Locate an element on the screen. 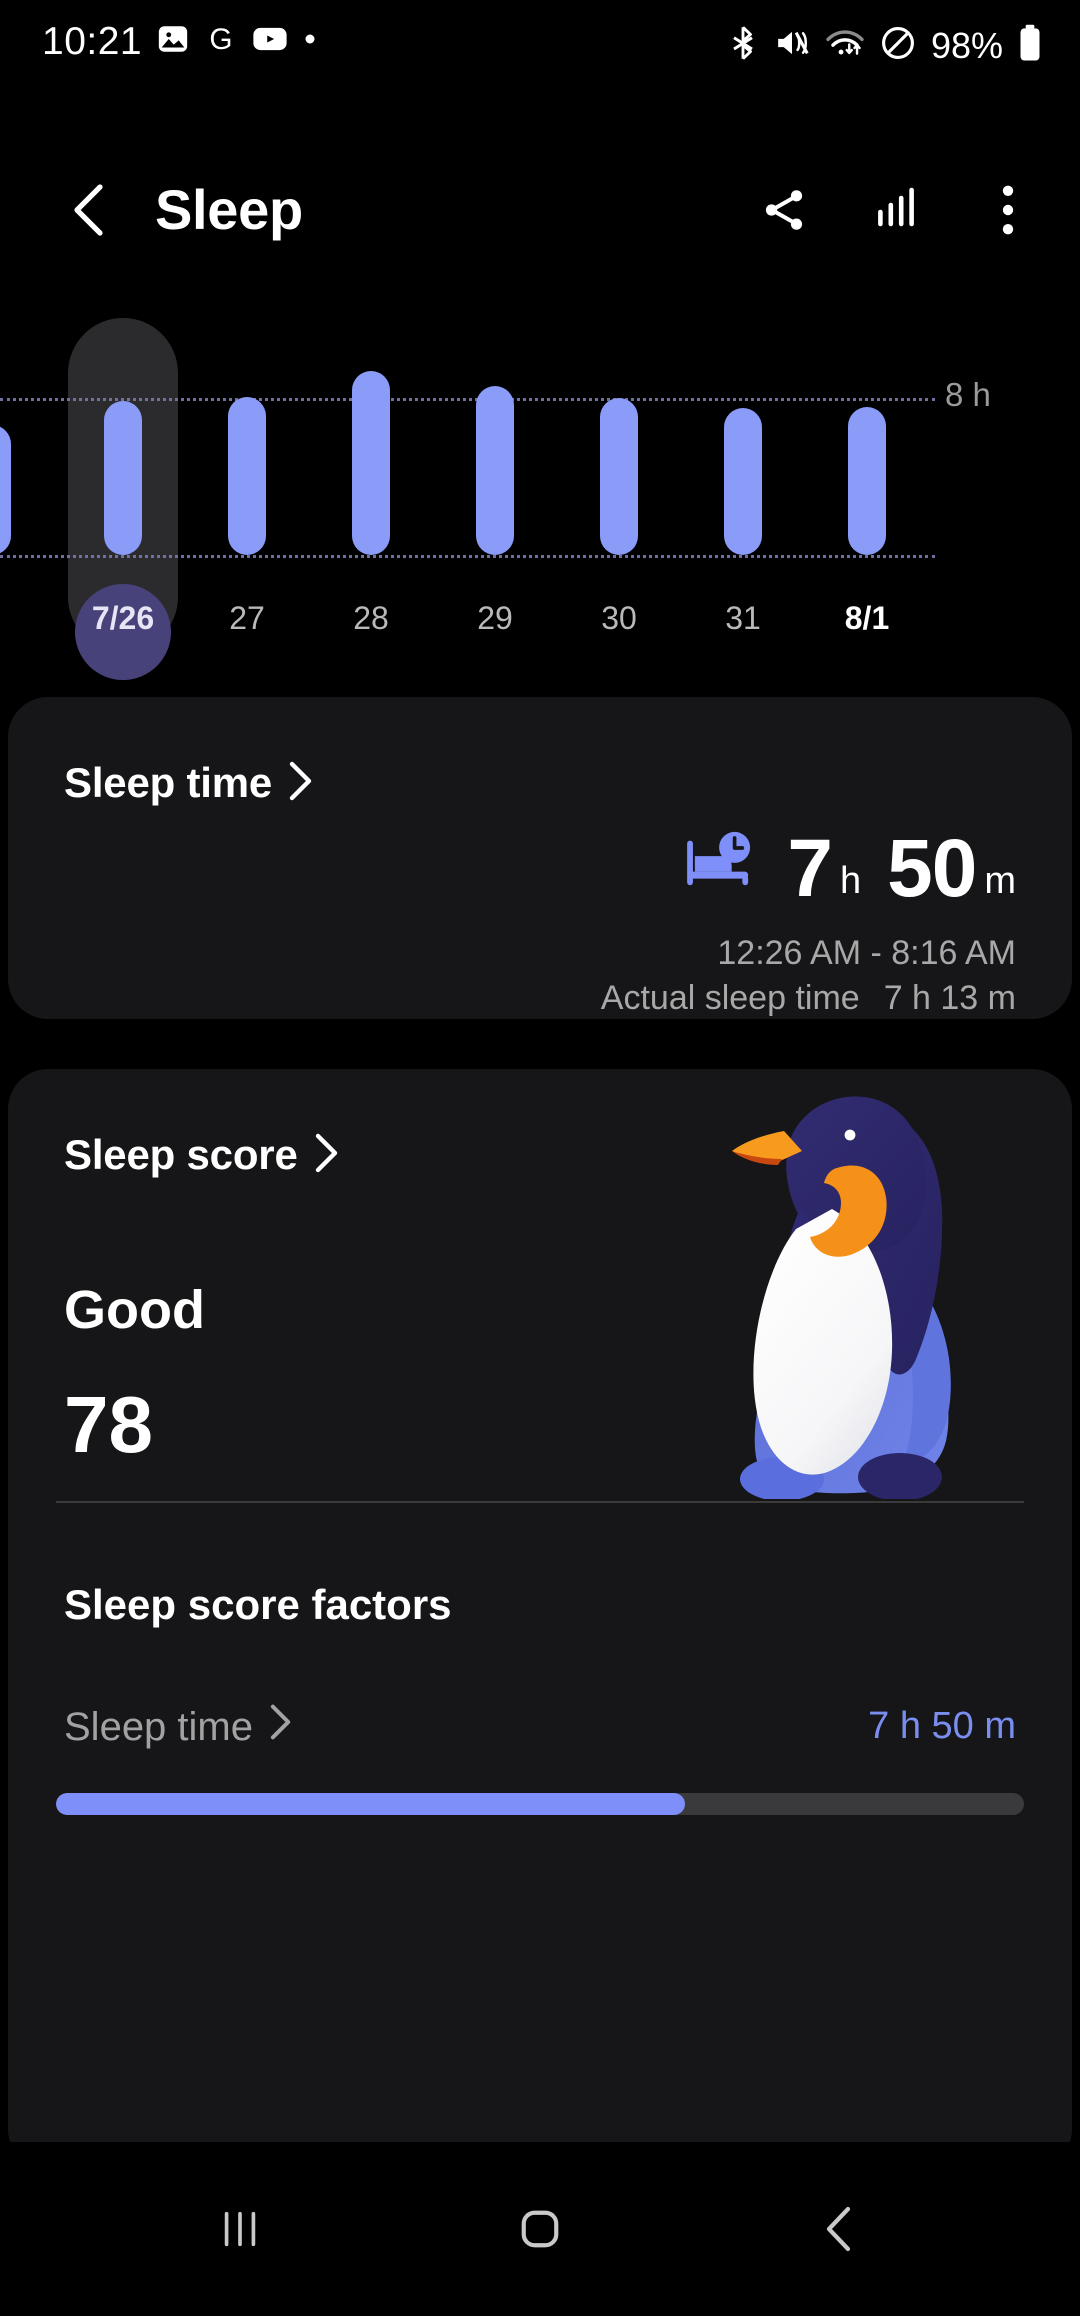 This screenshot has width=1080, height=2316. sleep-time-card-header: Sleep time is located at coordinates (189, 783).